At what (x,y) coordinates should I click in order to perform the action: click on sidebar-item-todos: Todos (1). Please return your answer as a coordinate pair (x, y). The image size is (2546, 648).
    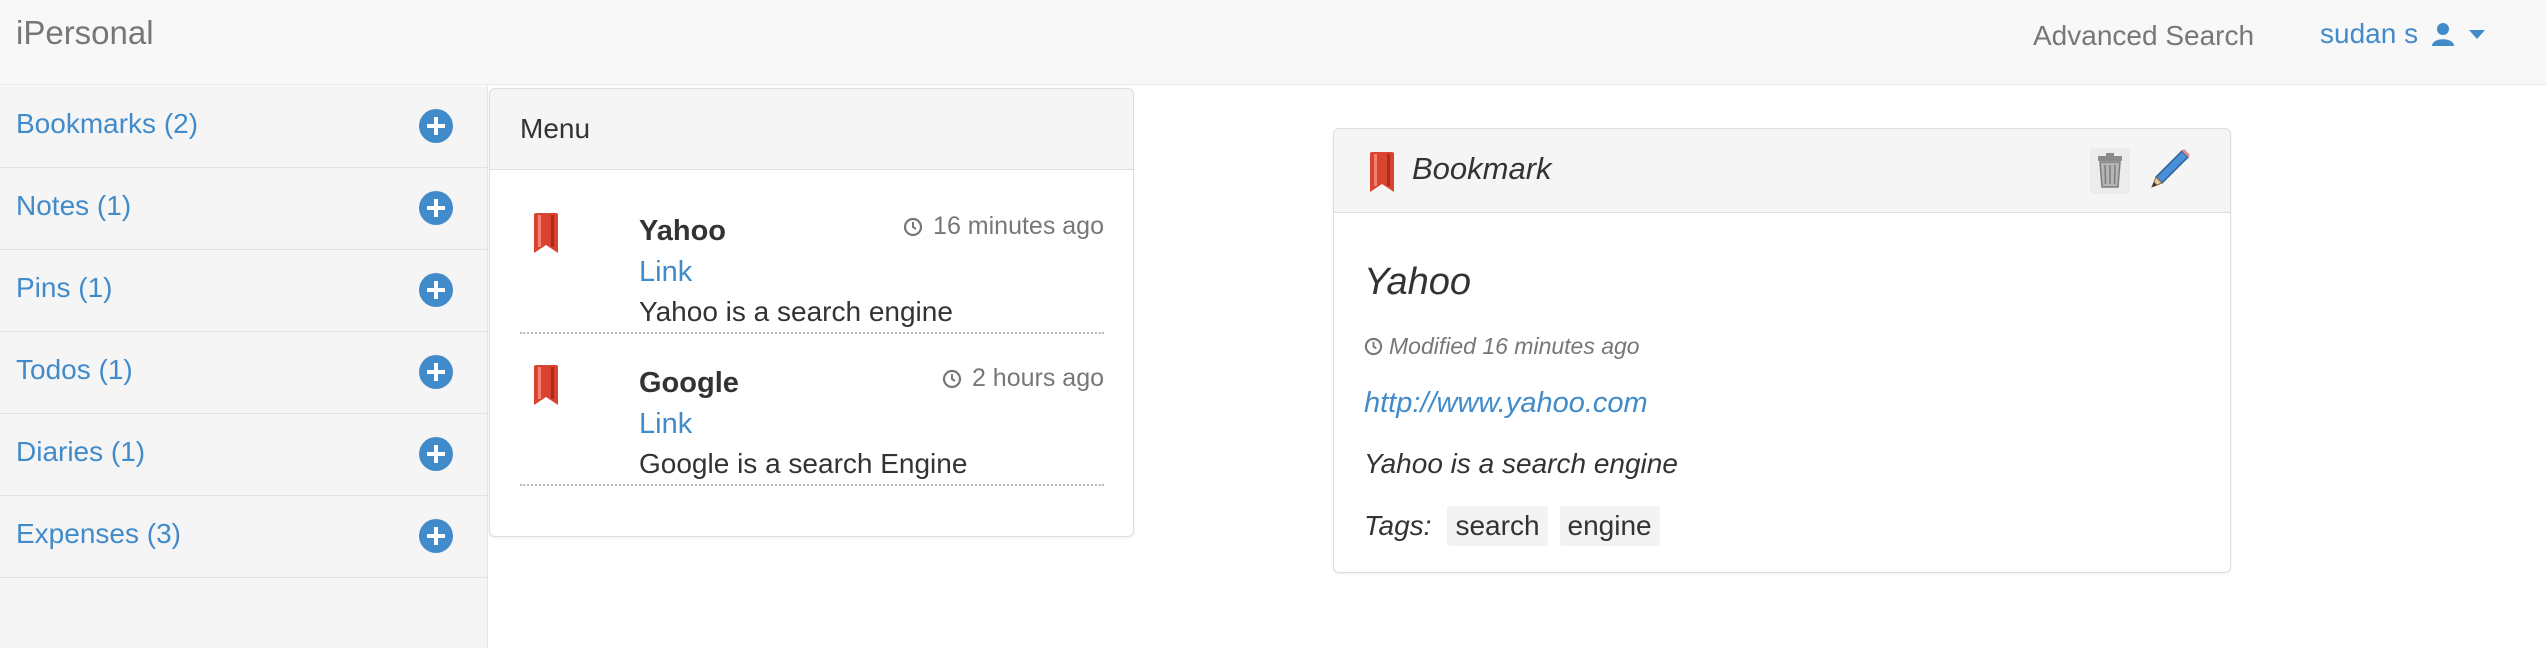
    Looking at the image, I should click on (243, 373).